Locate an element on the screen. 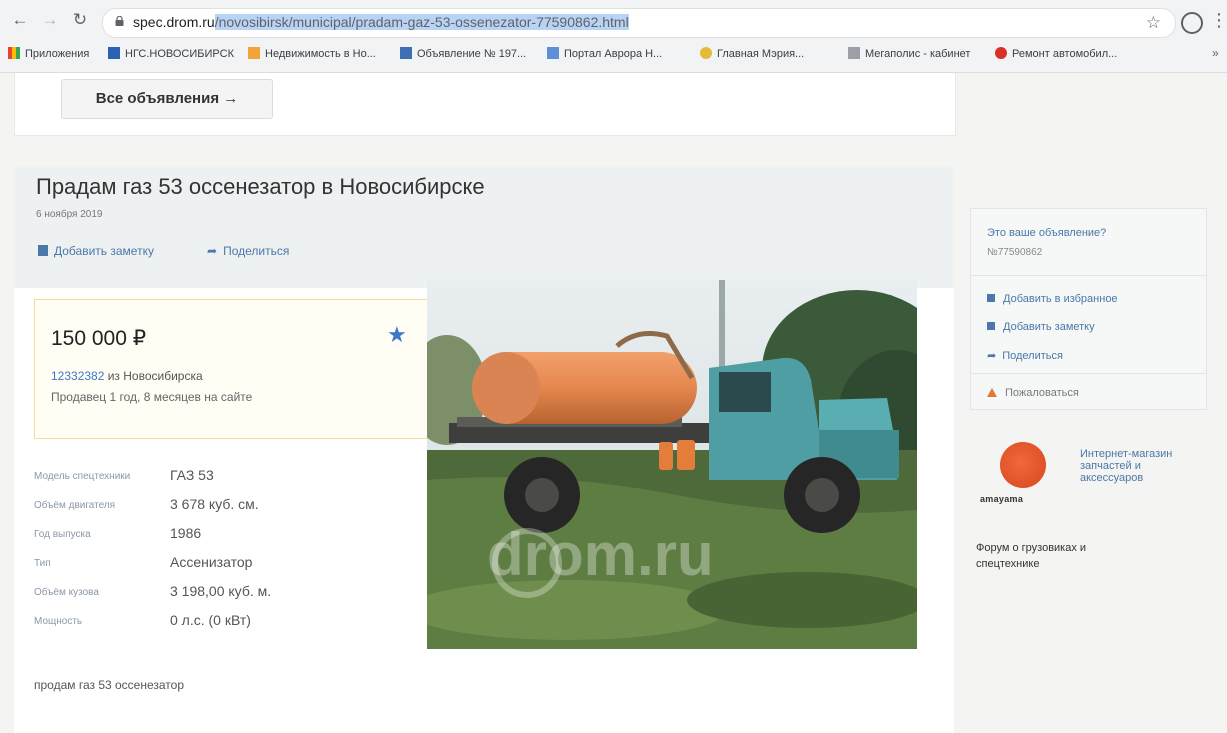 Image resolution: width=1227 pixels, height=733 pixels. ngs-icon is located at coordinates (114, 53).